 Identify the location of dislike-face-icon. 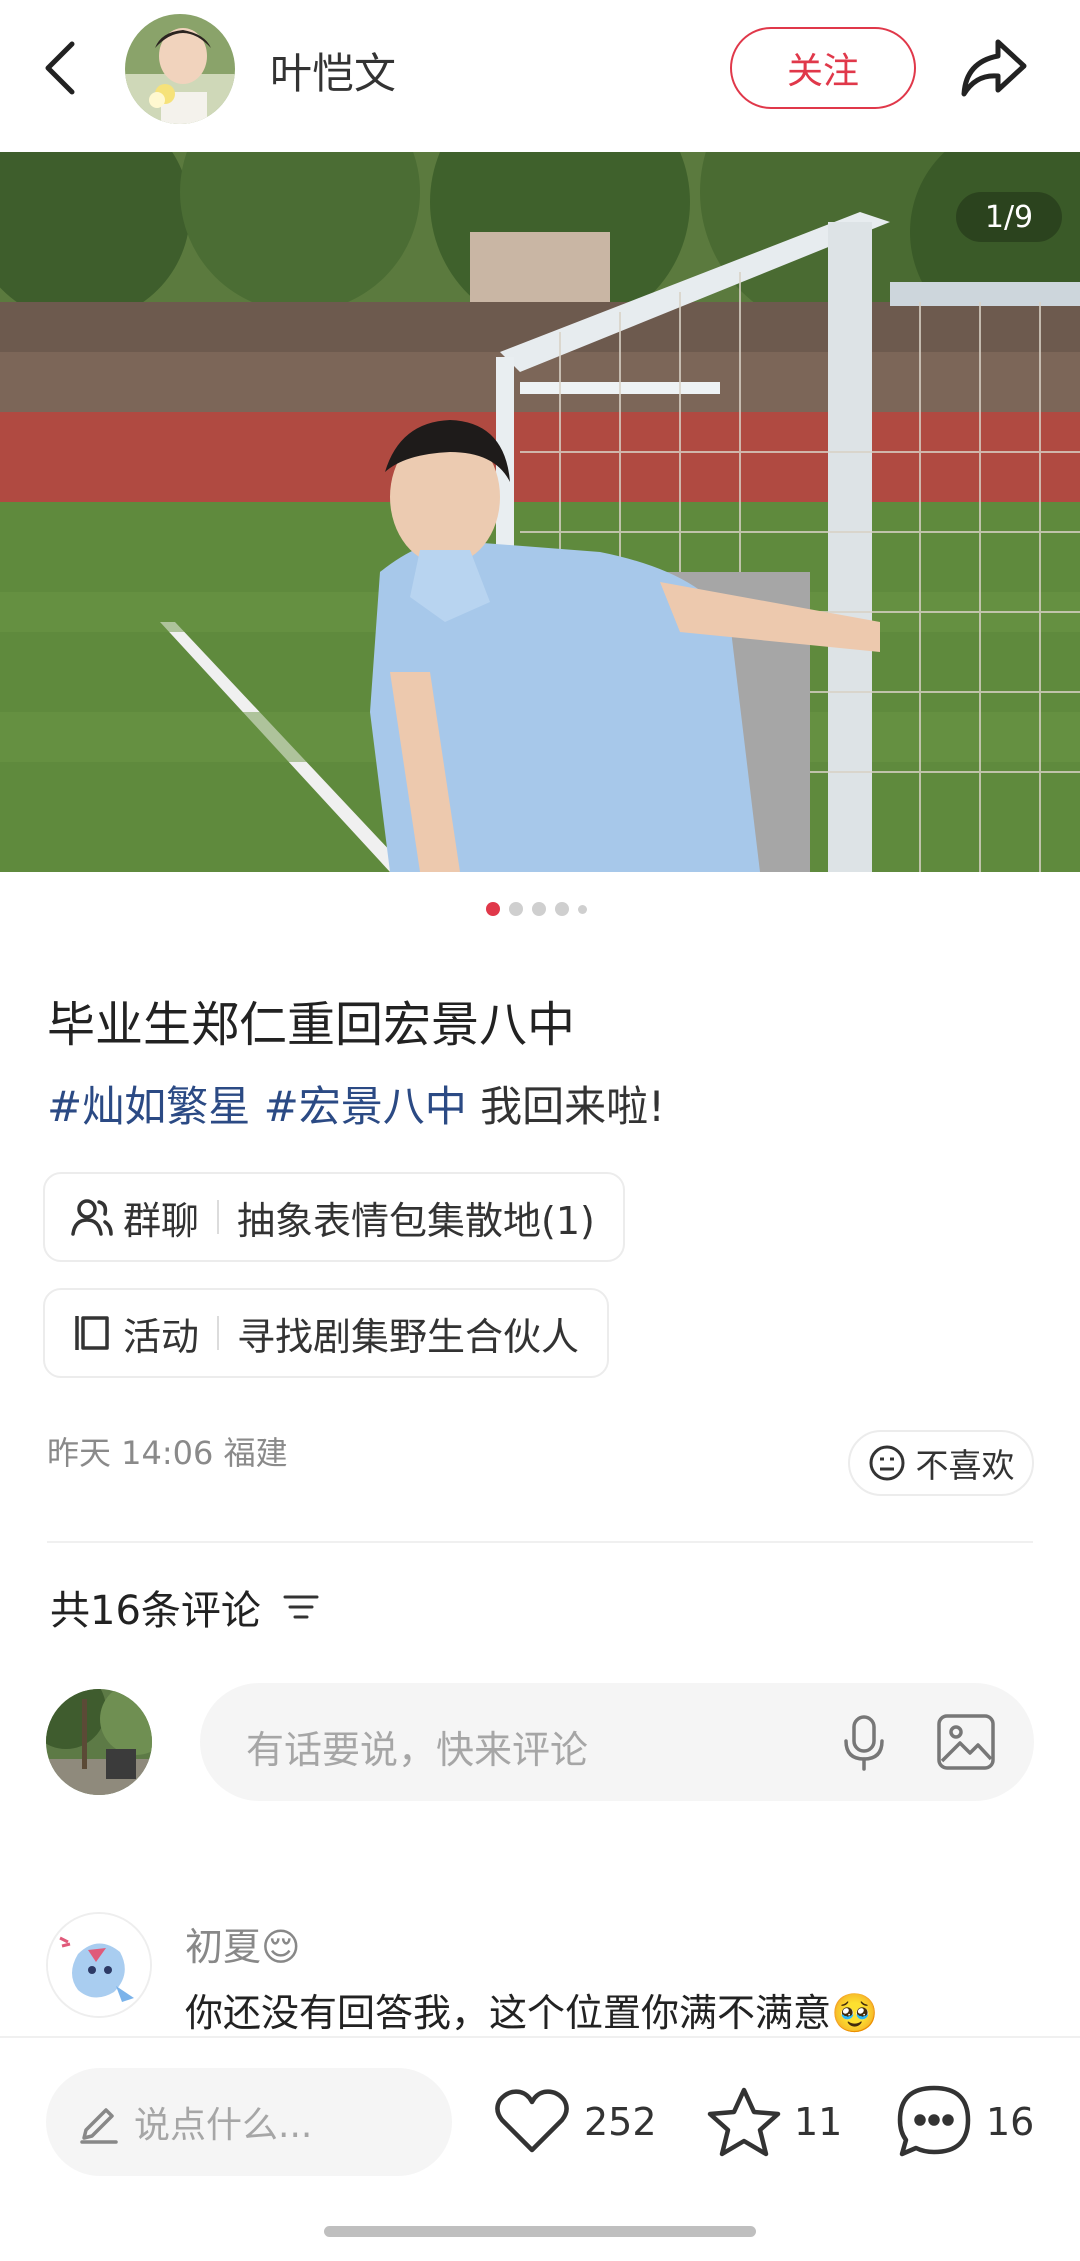
(887, 1463).